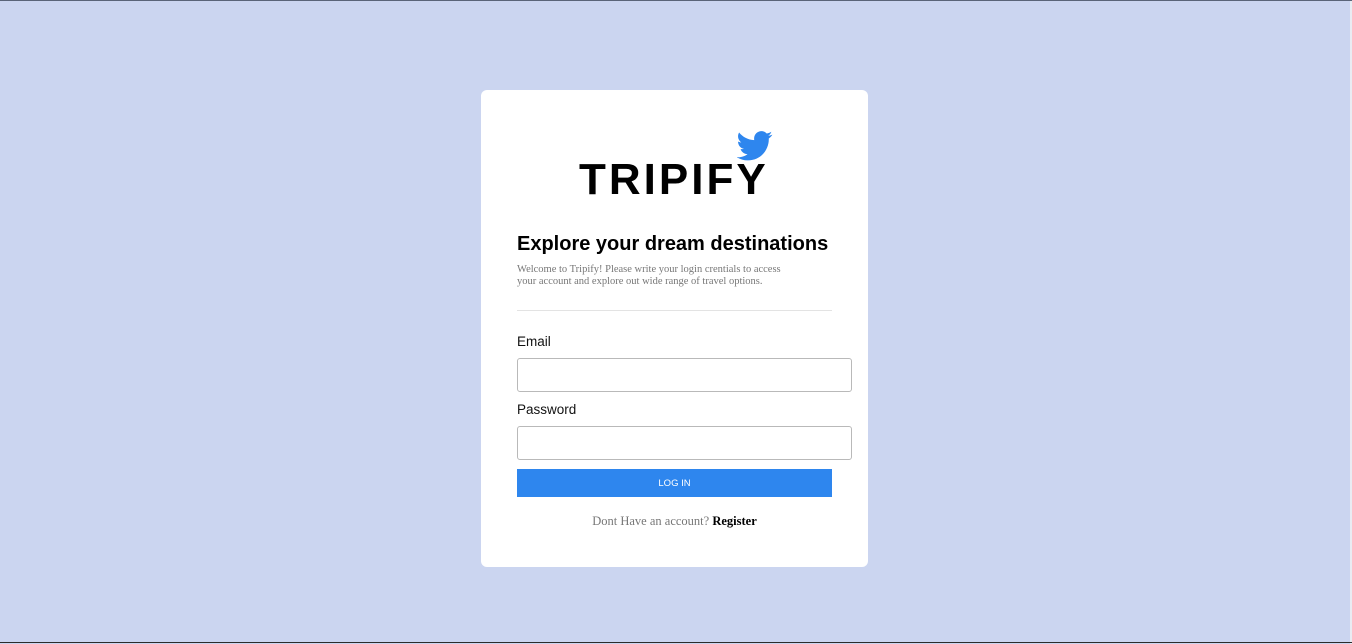  What do you see at coordinates (674, 310) in the screenshot?
I see `divider` at bounding box center [674, 310].